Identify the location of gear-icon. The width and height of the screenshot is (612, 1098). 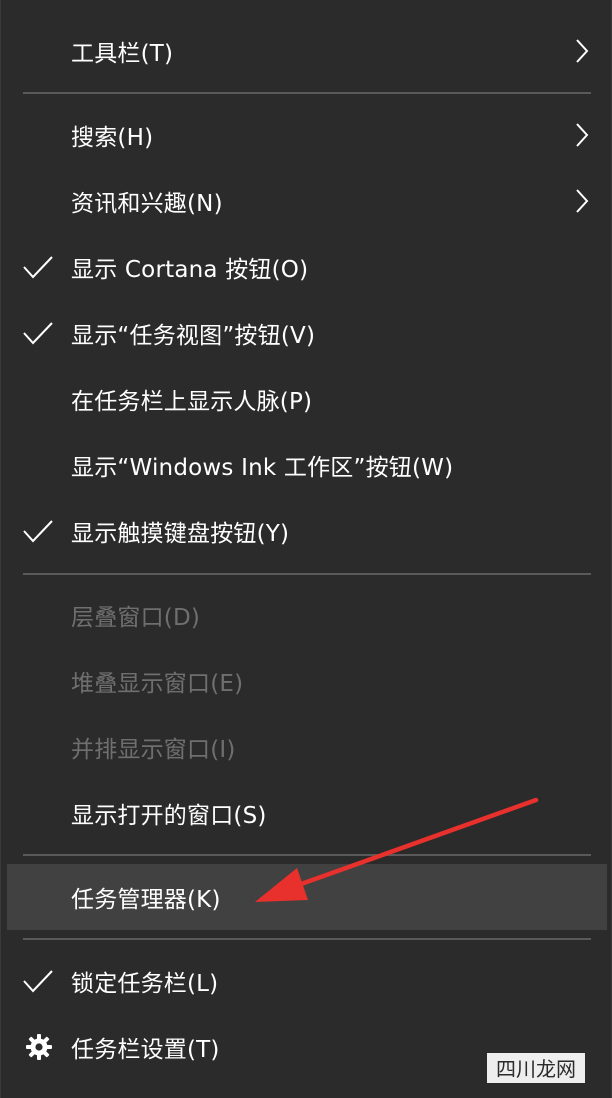
(39, 1047).